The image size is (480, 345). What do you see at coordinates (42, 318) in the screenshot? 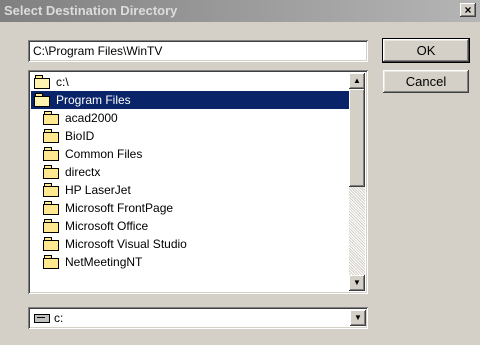
I see `drive-icon` at bounding box center [42, 318].